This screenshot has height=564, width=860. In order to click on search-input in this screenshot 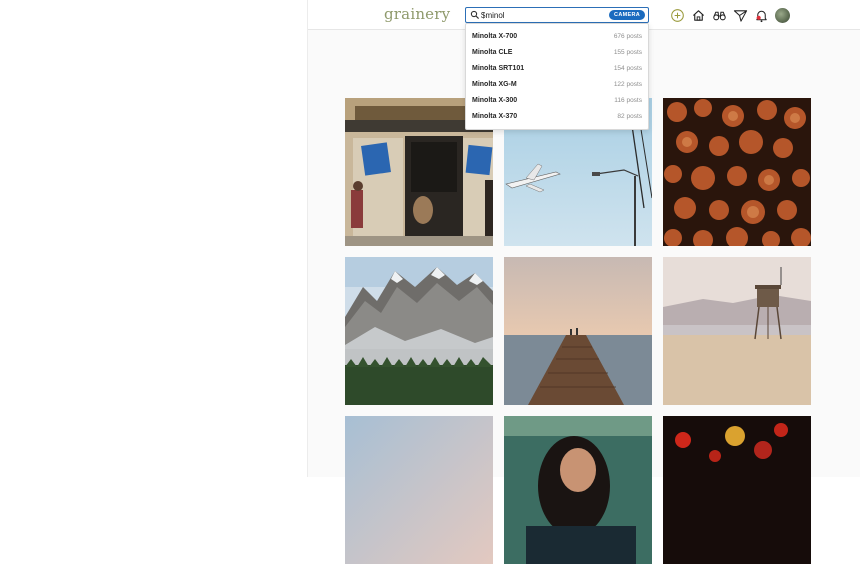, I will do `click(541, 15)`.